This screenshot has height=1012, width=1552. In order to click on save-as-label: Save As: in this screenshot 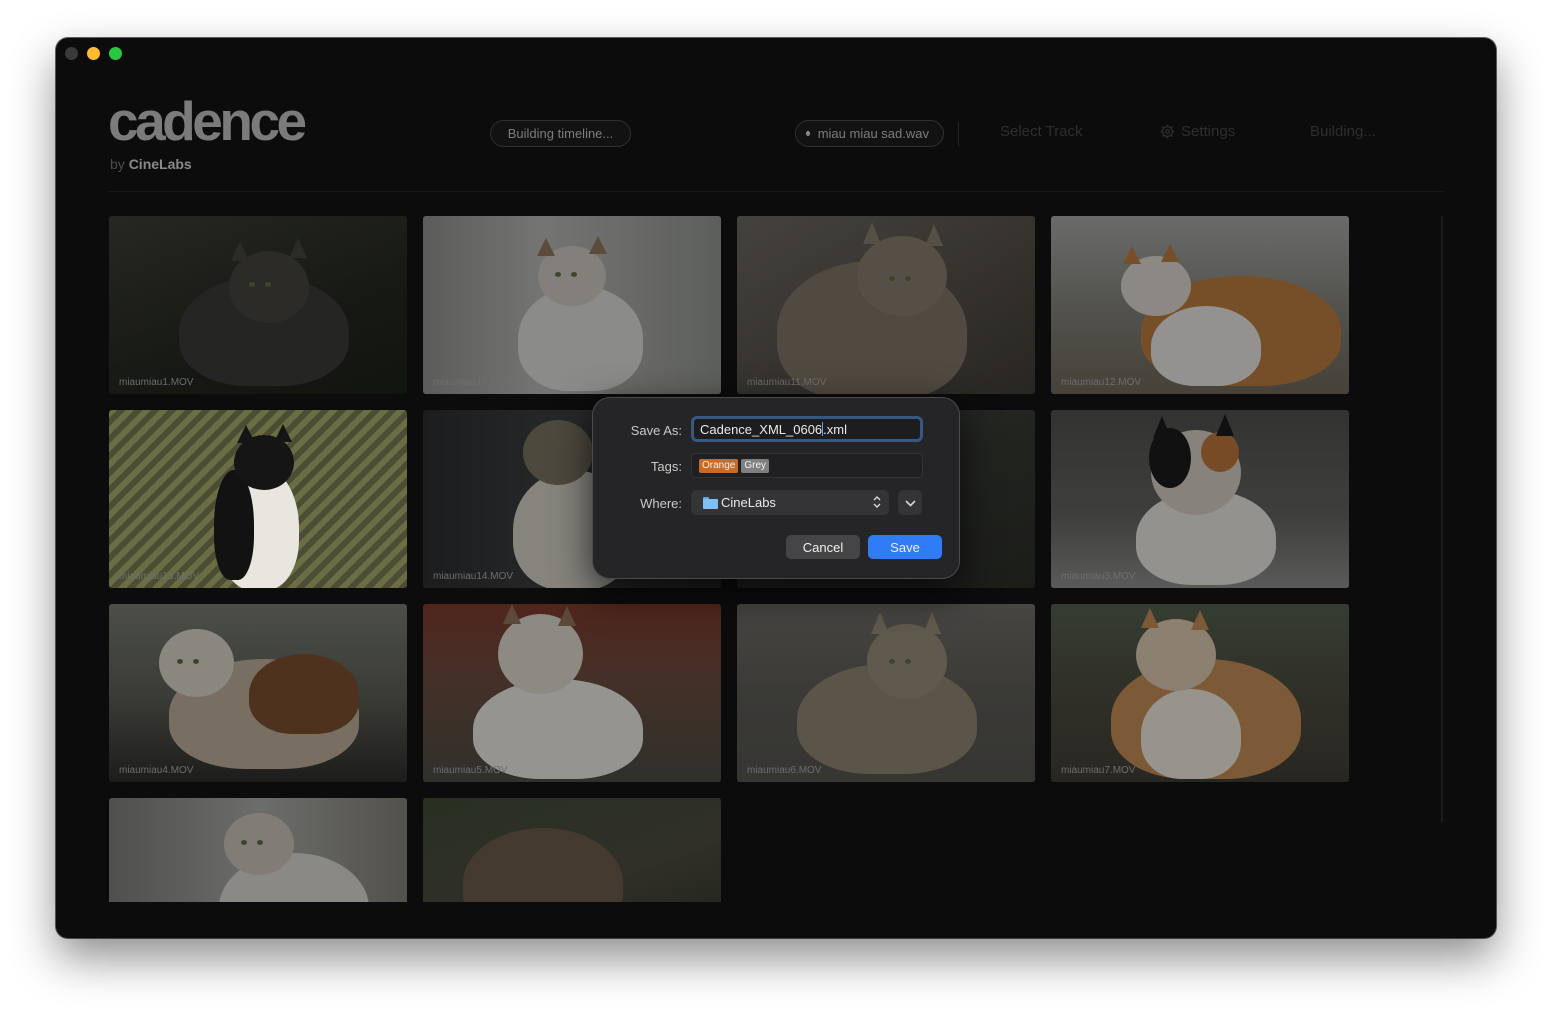, I will do `click(656, 430)`.